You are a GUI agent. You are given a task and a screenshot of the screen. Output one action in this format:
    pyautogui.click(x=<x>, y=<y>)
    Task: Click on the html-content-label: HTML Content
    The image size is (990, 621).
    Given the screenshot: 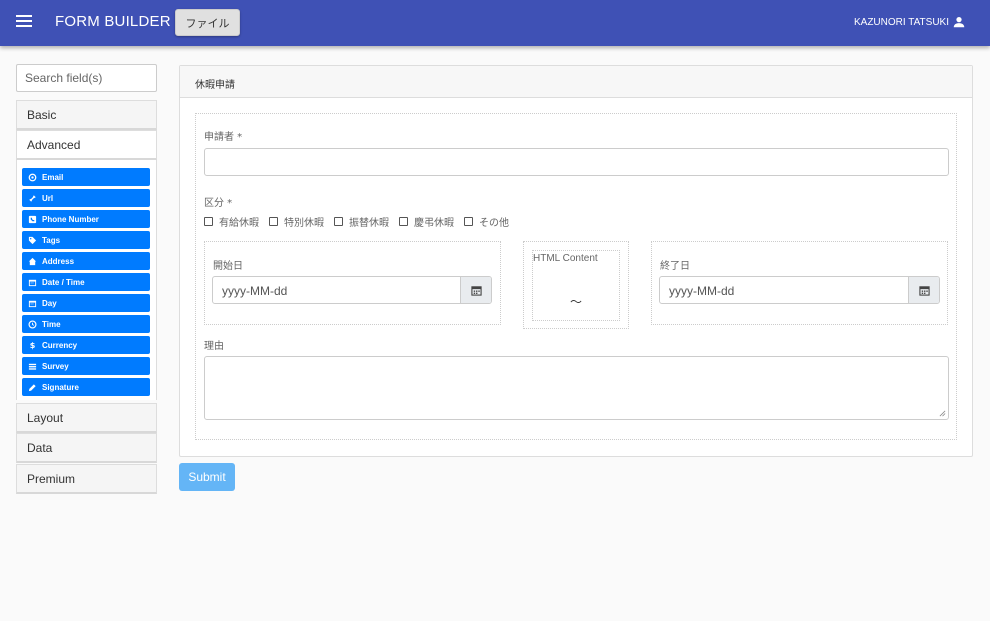 What is the action you would take?
    pyautogui.click(x=565, y=258)
    